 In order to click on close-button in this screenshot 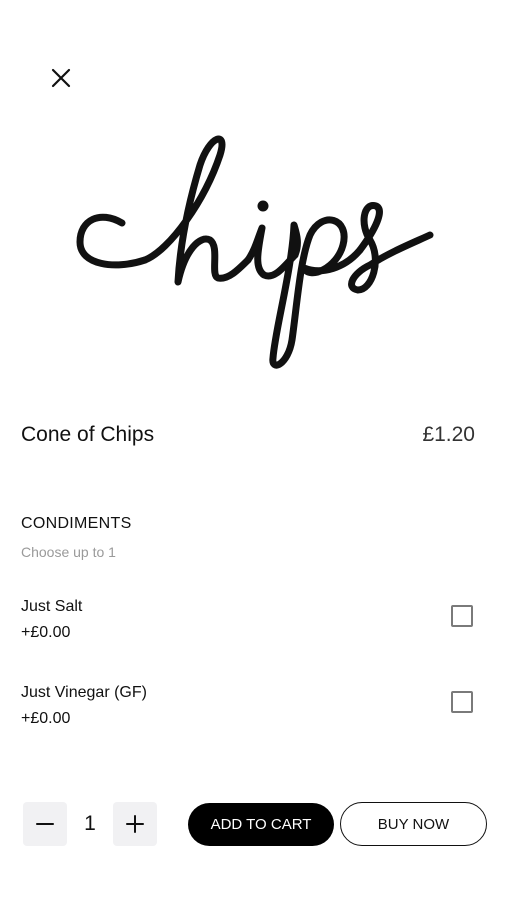, I will do `click(61, 78)`.